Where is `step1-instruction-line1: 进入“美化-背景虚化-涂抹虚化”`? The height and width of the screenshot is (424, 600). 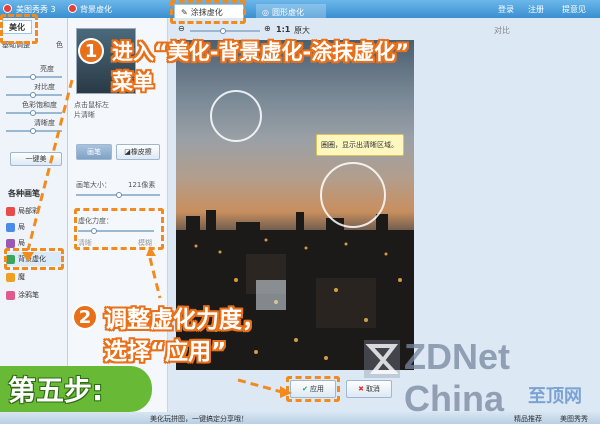
step1-instruction-line1: 进入“美化-背景虚化-涂抹虚化” is located at coordinates (261, 52).